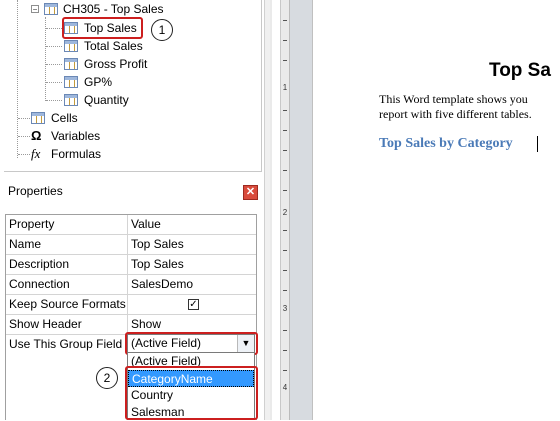  What do you see at coordinates (285, 87) in the screenshot?
I see `ruler-number: 1` at bounding box center [285, 87].